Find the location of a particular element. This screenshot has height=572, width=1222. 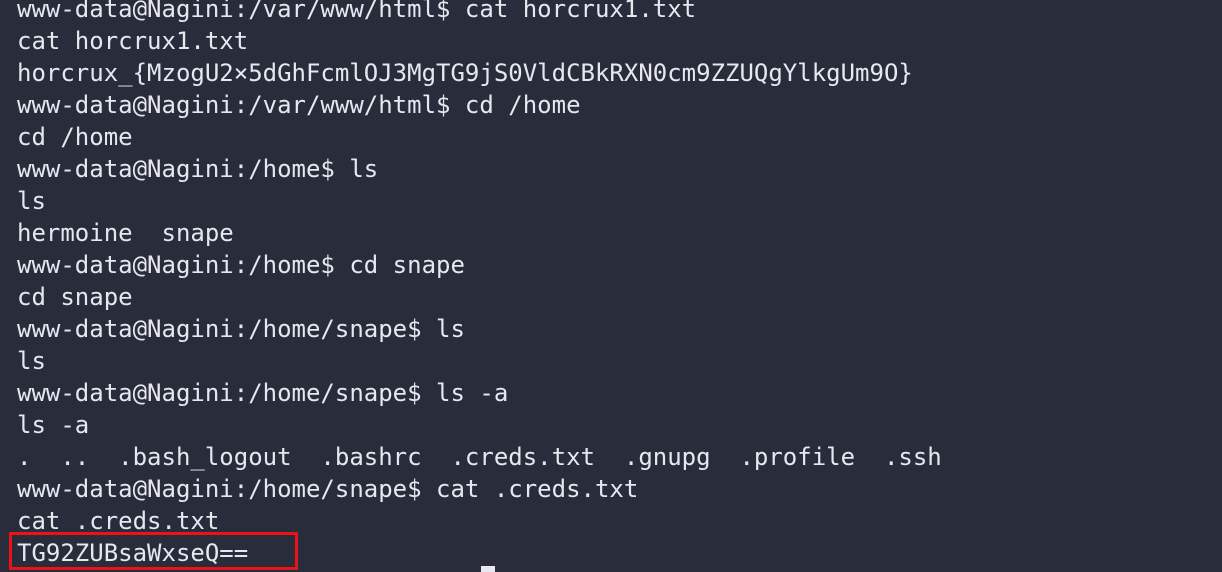

terminal-line-prompt: www-data@Nagini:/home$ cd snape is located at coordinates (241, 265).